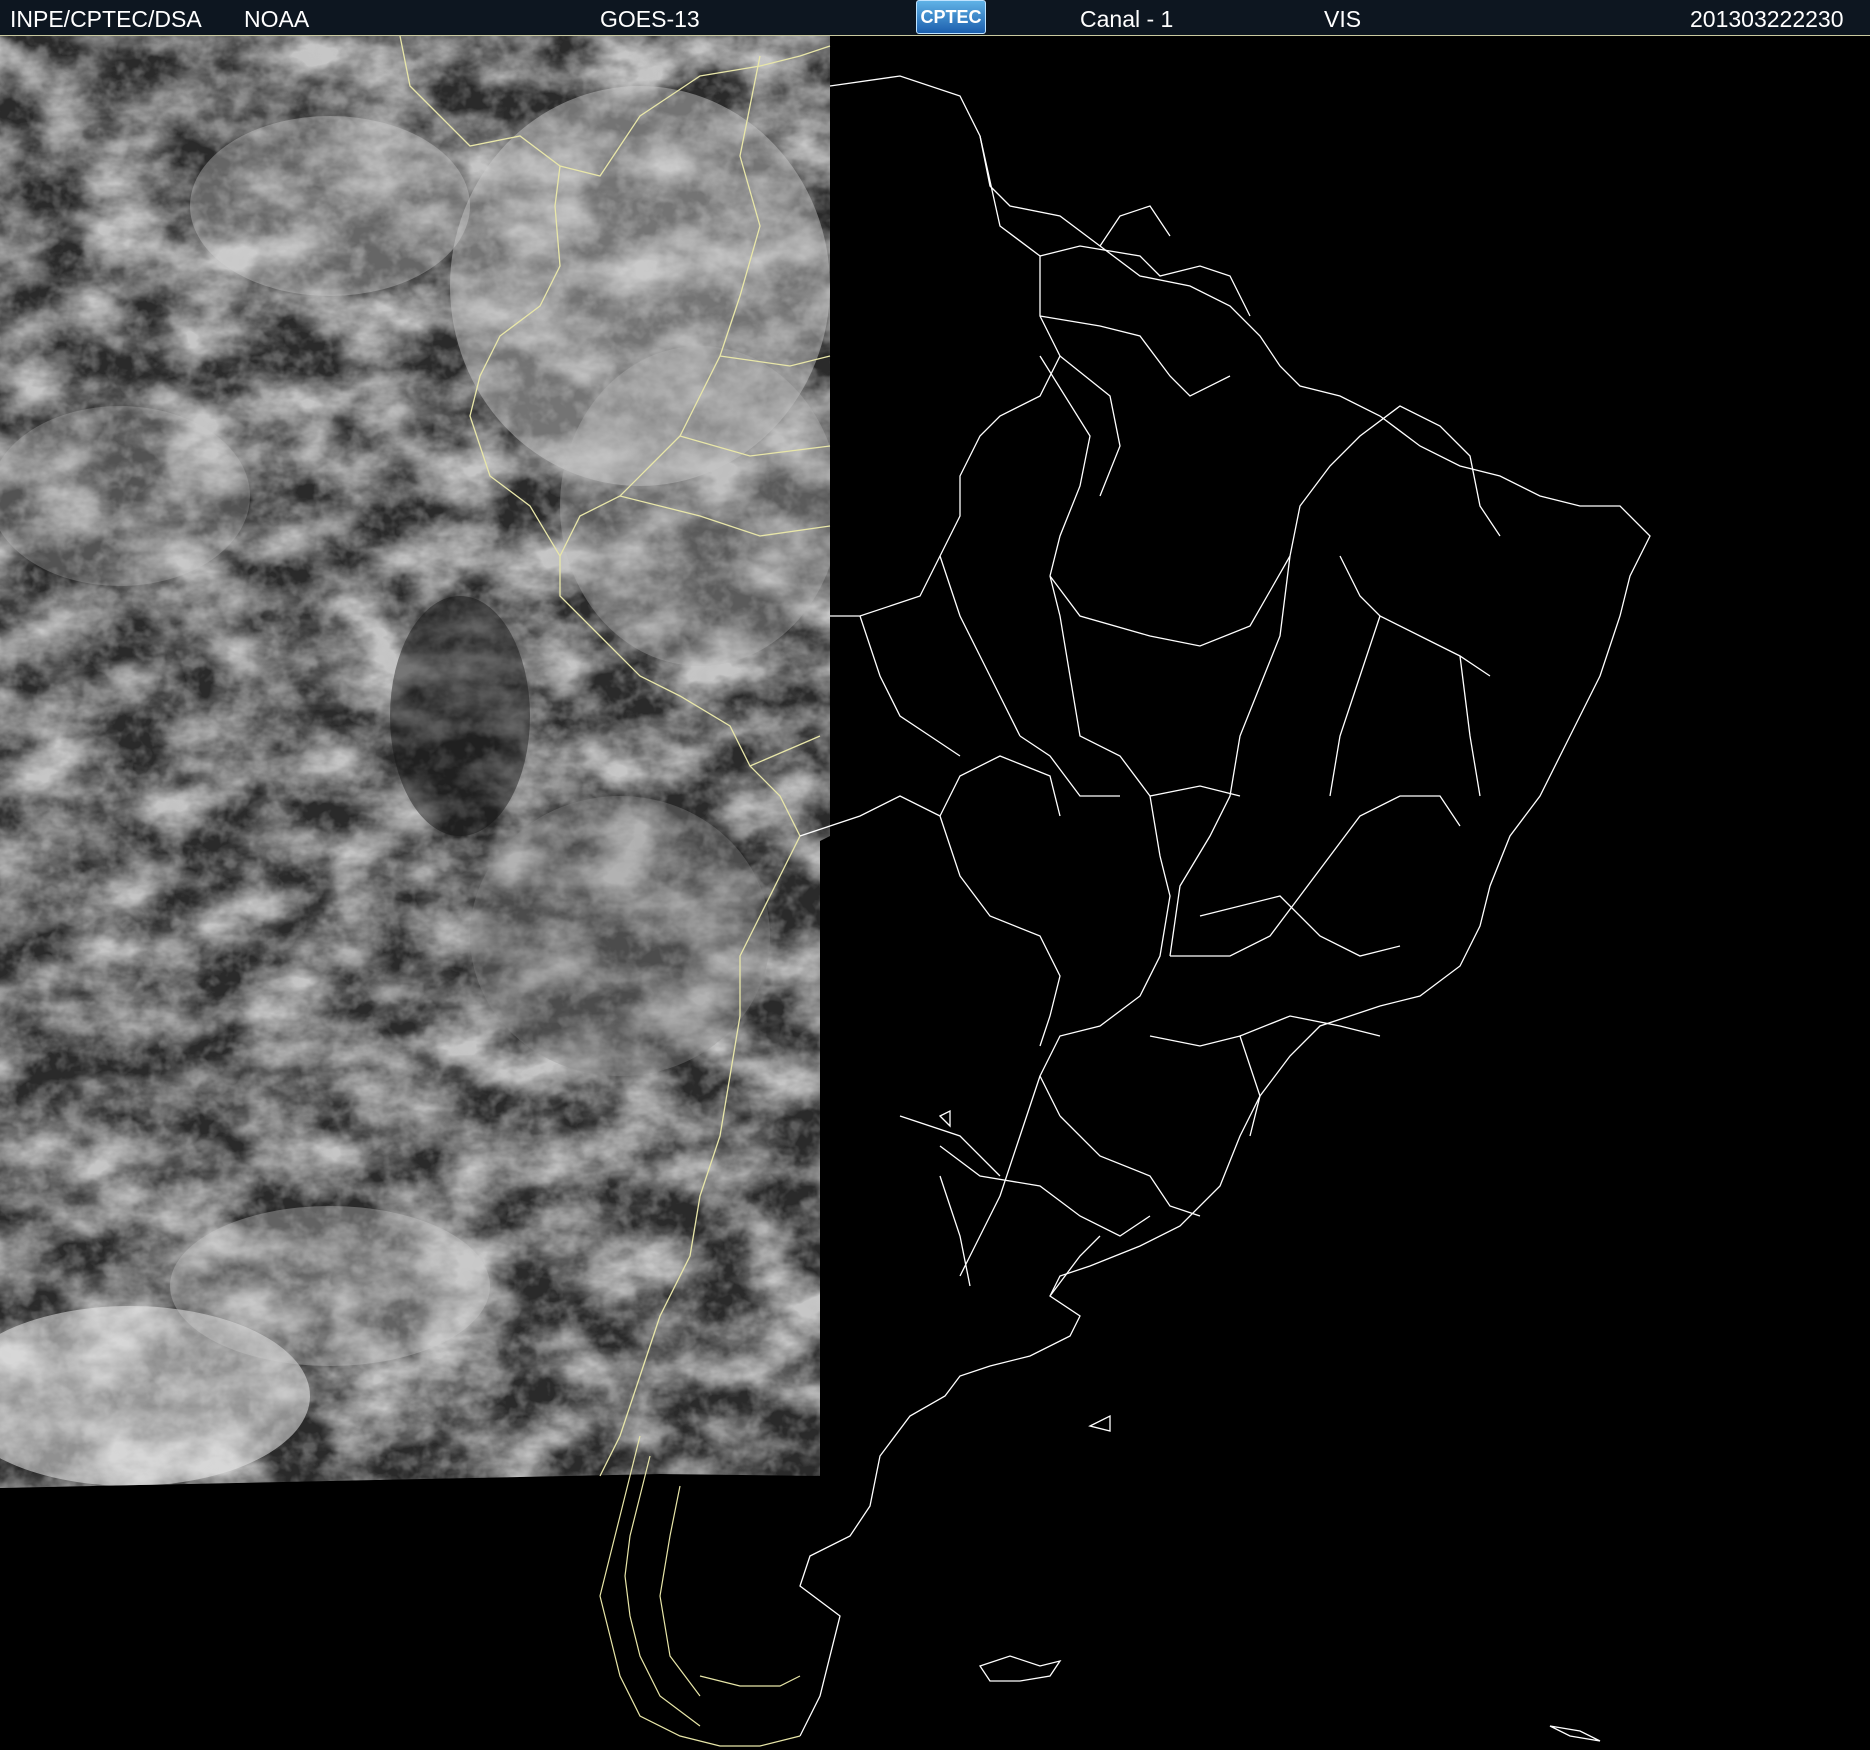 This screenshot has height=1750, width=1870. Describe the element at coordinates (1767, 19) in the screenshot. I see `timestamp-label: 201303222230` at that location.